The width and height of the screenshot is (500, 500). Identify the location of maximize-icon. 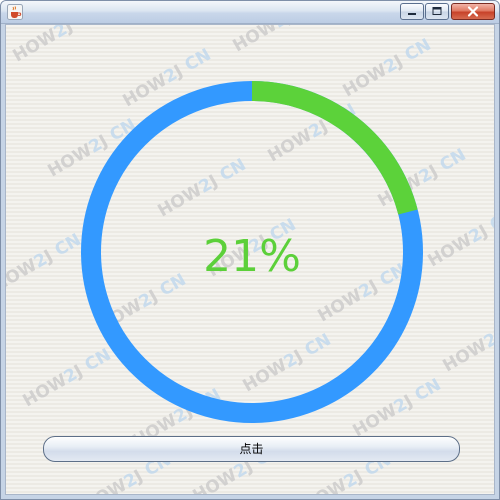
(437, 11).